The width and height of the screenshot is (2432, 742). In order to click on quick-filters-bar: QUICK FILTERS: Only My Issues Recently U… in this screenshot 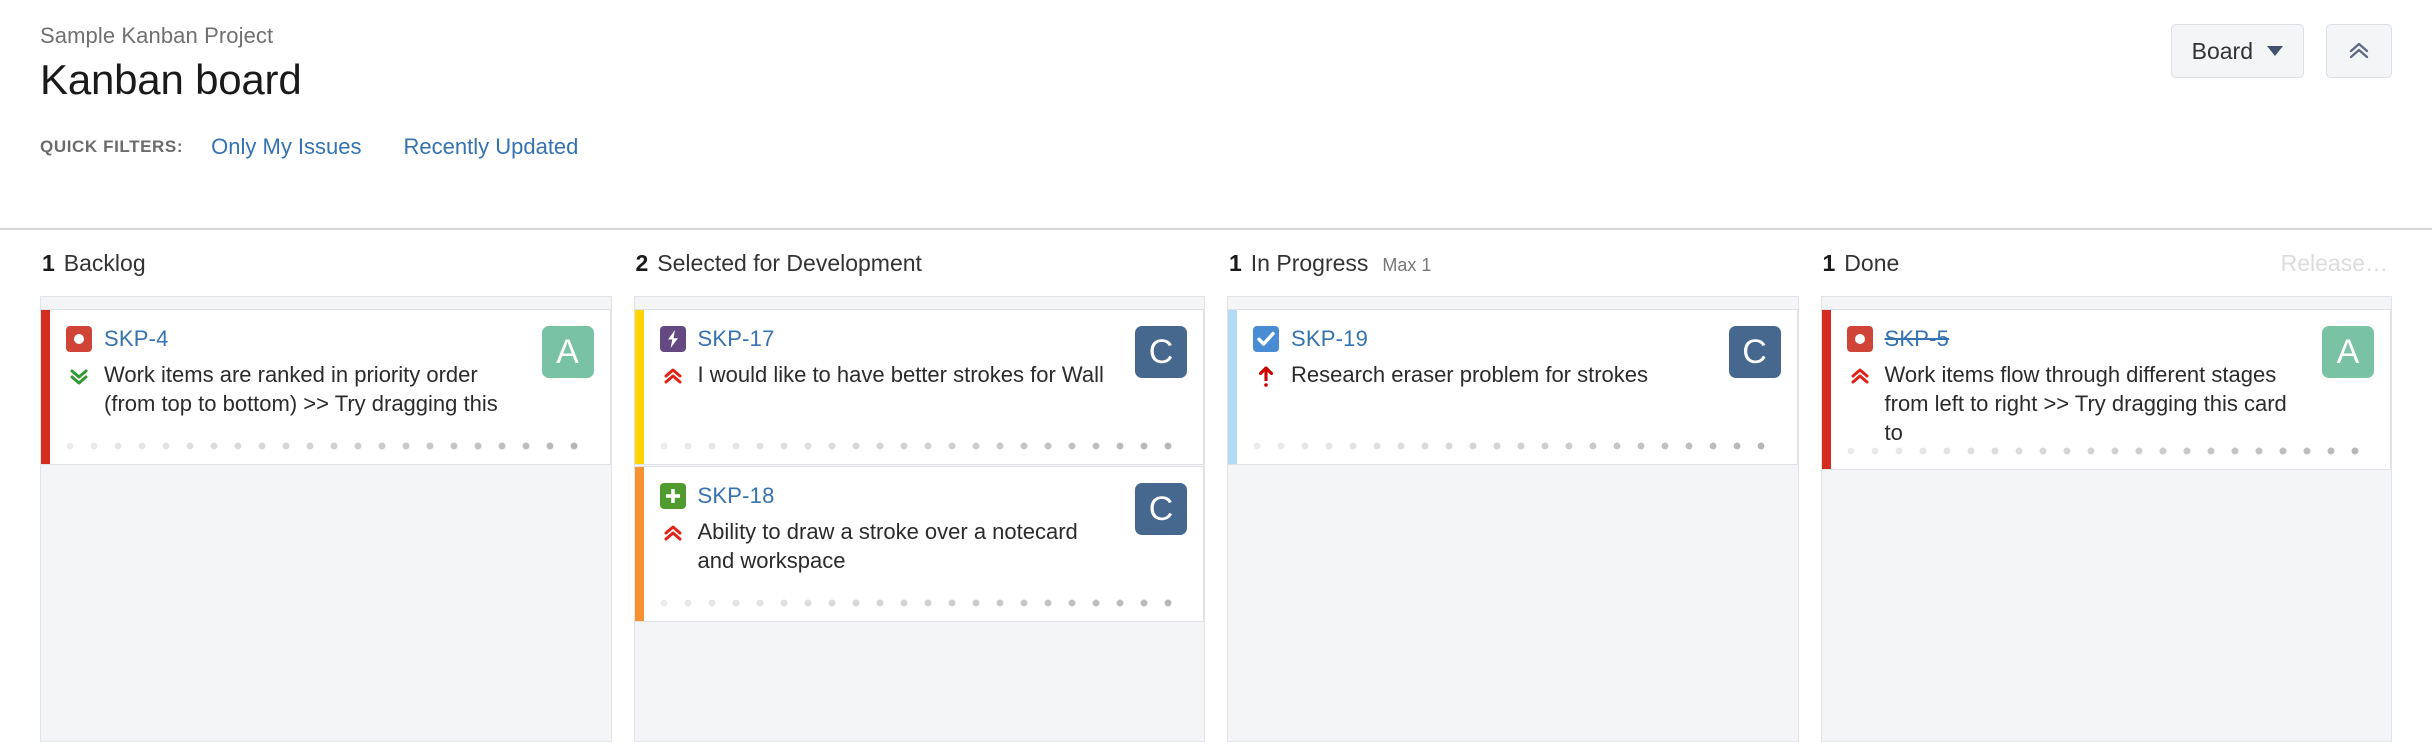, I will do `click(1216, 147)`.